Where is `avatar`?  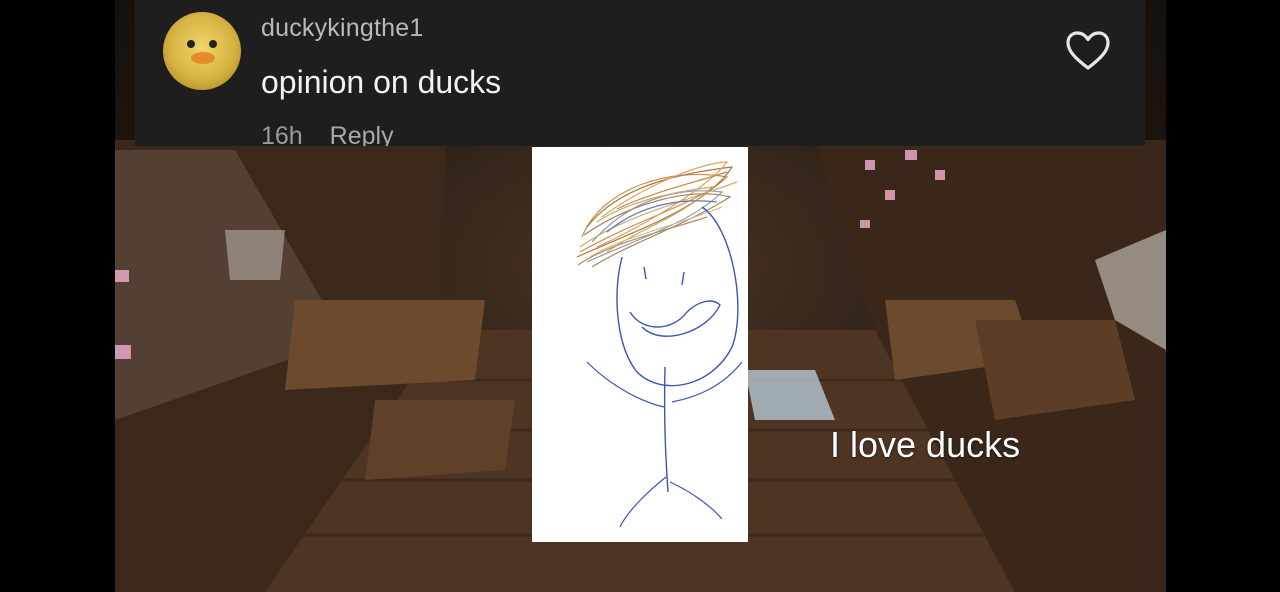
avatar is located at coordinates (202, 51).